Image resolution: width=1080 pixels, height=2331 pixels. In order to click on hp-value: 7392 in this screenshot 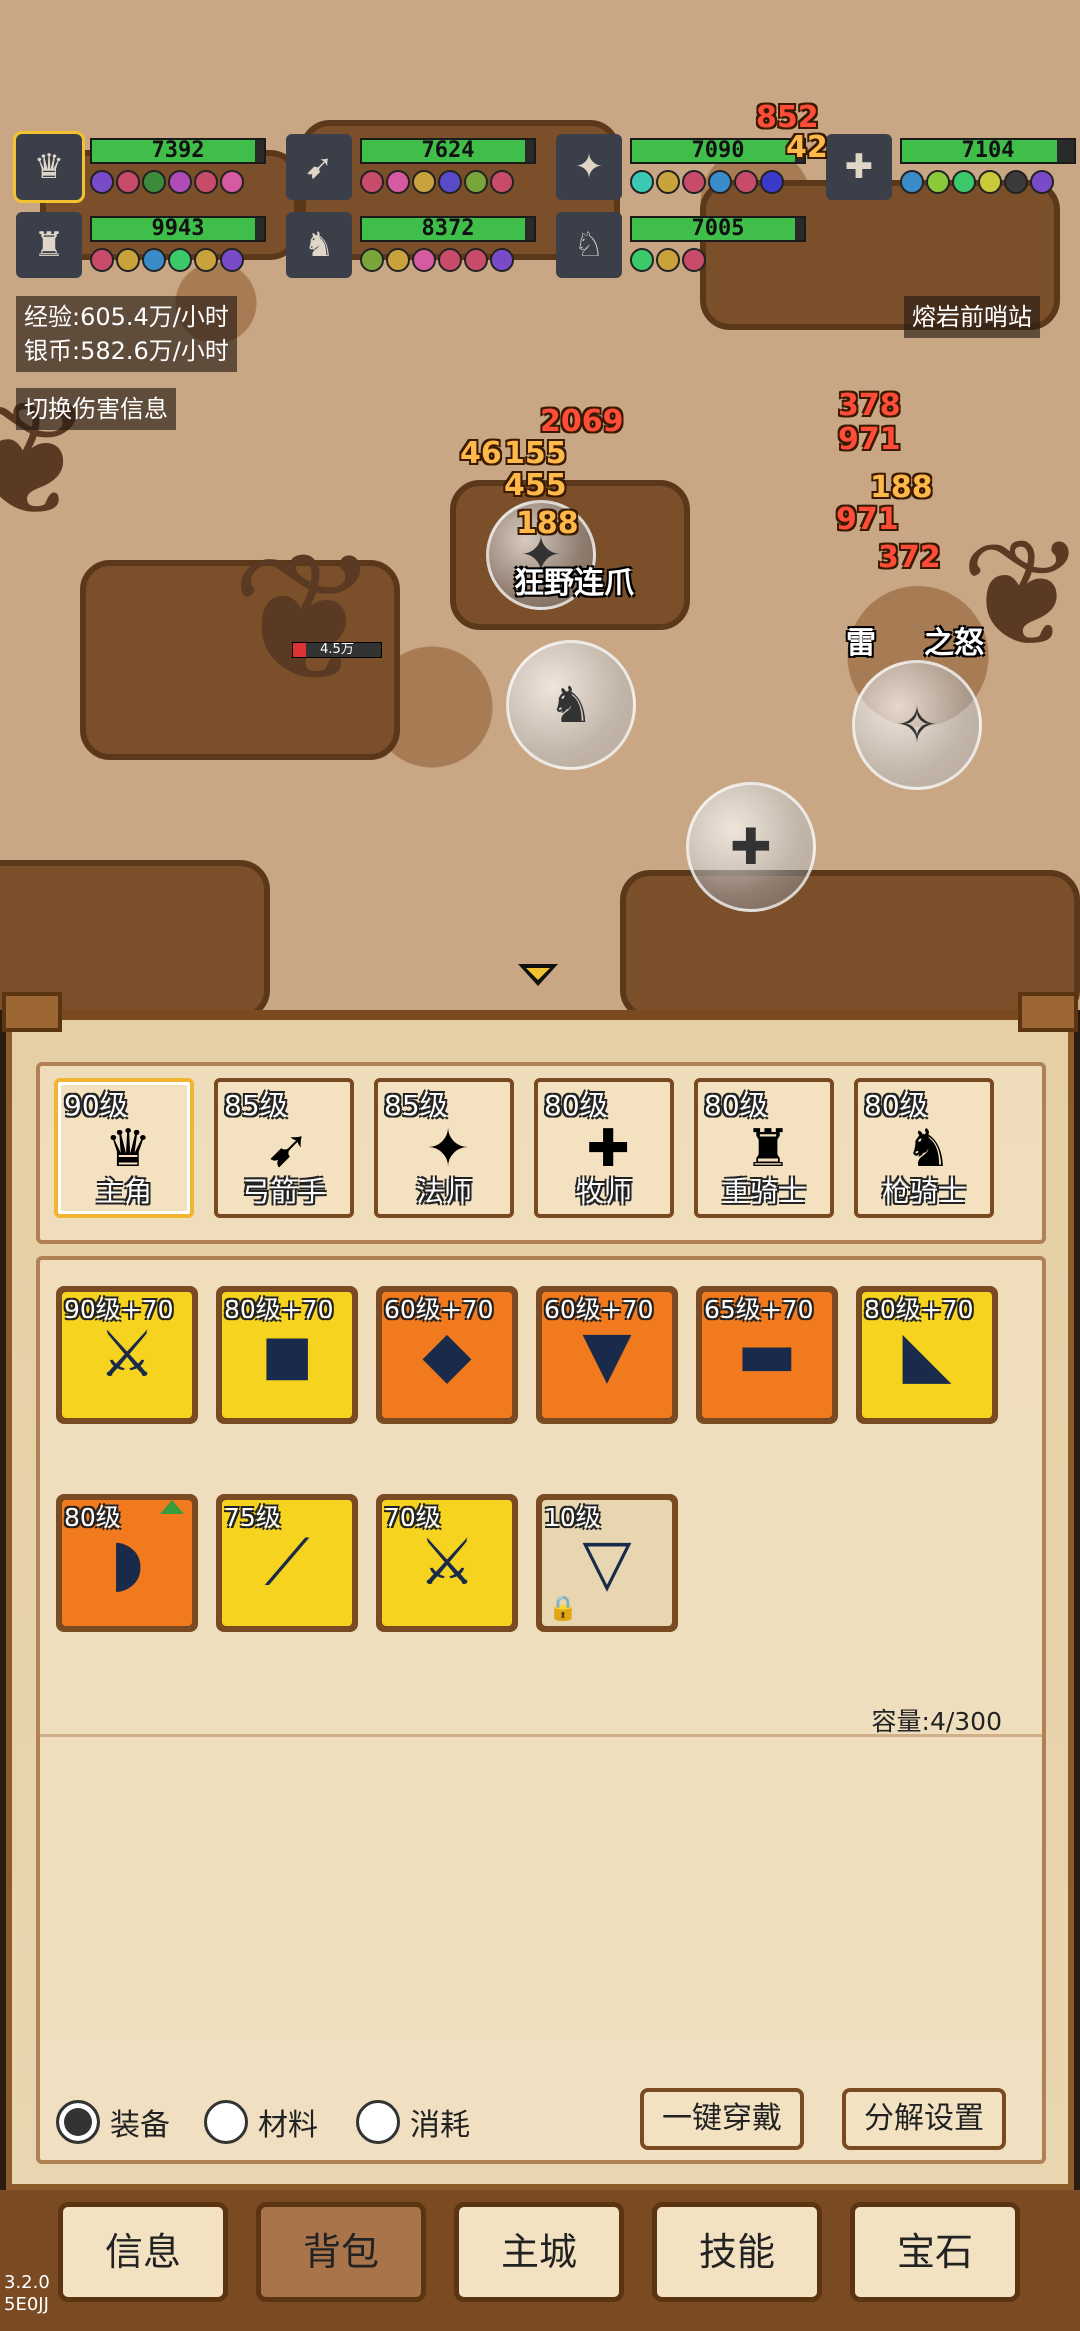, I will do `click(178, 150)`.